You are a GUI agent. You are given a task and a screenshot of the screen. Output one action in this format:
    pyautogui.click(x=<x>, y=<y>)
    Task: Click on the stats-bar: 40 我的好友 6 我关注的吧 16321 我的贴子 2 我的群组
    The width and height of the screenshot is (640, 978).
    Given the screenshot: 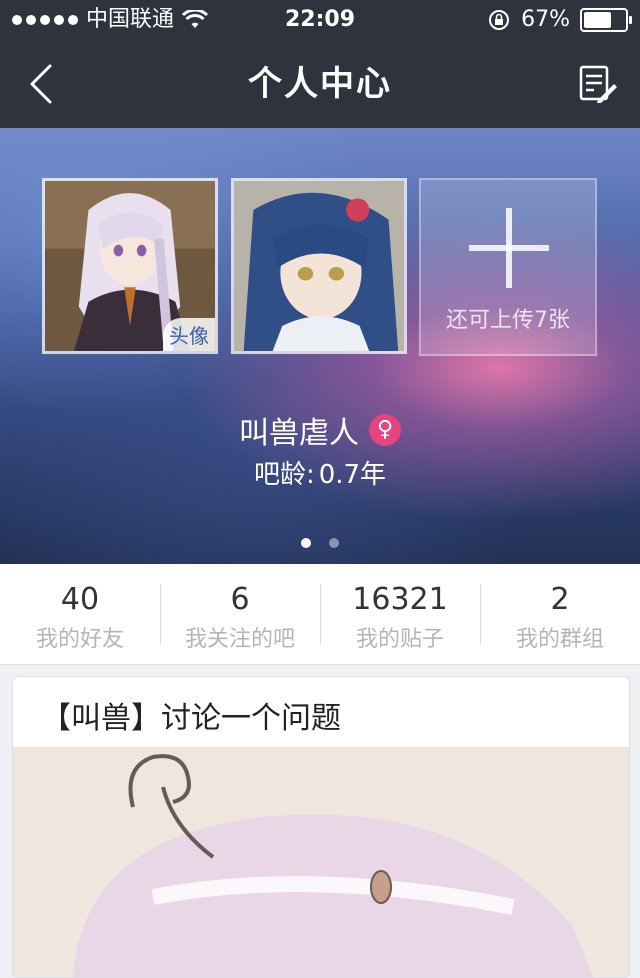 What is the action you would take?
    pyautogui.click(x=320, y=614)
    